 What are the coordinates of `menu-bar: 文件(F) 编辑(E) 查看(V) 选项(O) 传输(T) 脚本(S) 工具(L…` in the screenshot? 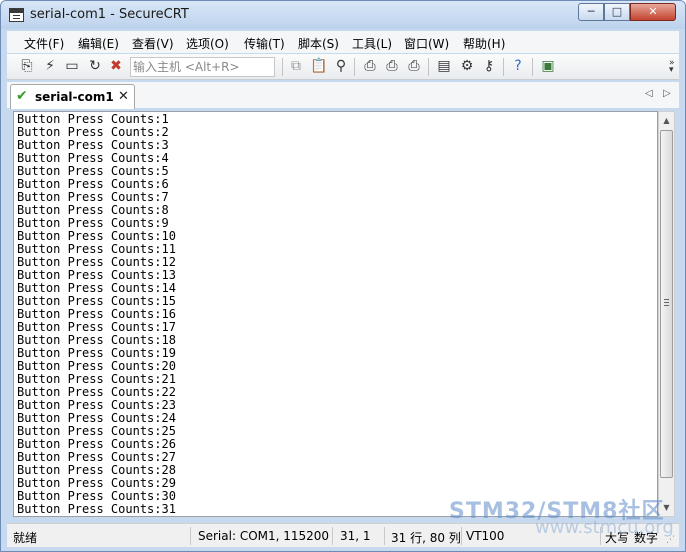 It's located at (343, 42).